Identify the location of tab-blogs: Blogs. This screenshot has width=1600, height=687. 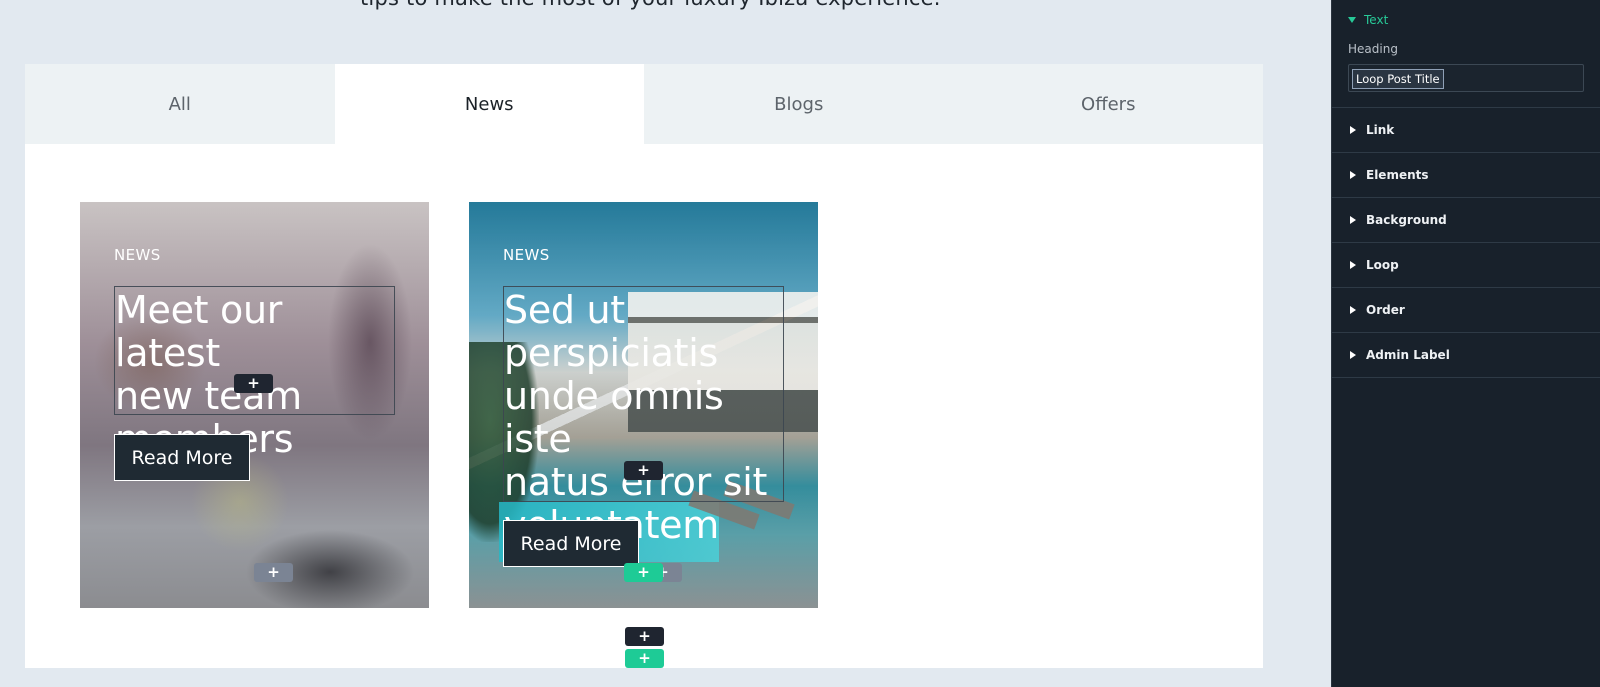
(799, 104).